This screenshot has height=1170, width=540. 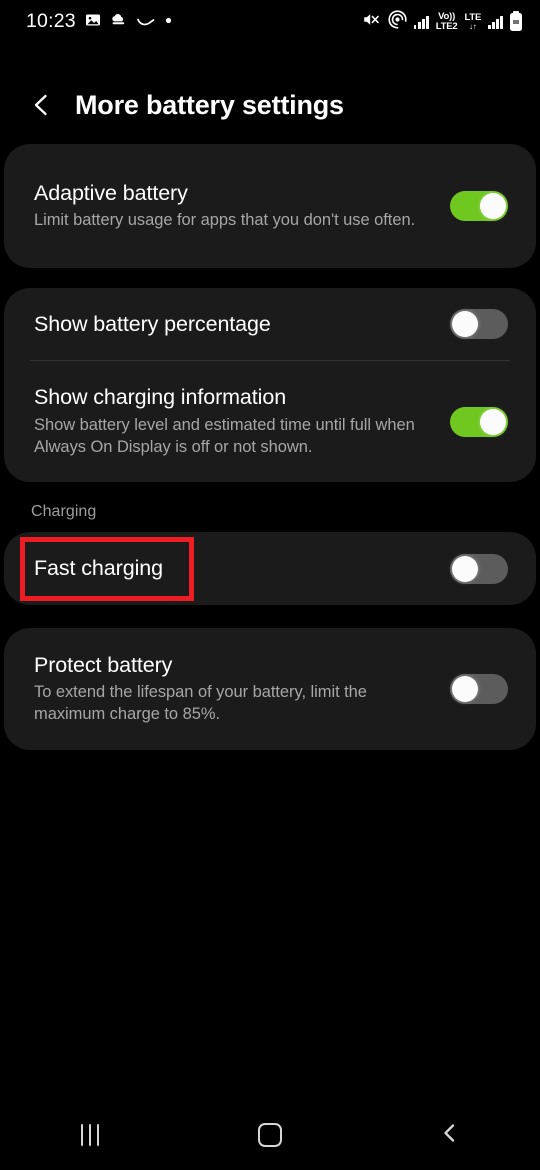 I want to click on status-bar: 10:23 Vo)) LTE2 LTE ↓↑, so click(x=270, y=22).